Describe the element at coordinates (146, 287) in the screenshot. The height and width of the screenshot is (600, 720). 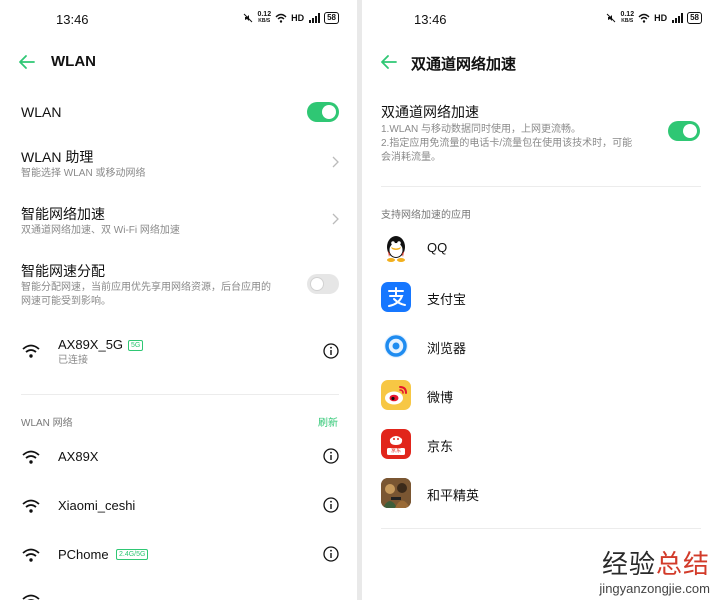
I see `smart-alloc-subtitle-1: 智能分配网速，当前应用优先享用网络资源，后台应用的` at that location.